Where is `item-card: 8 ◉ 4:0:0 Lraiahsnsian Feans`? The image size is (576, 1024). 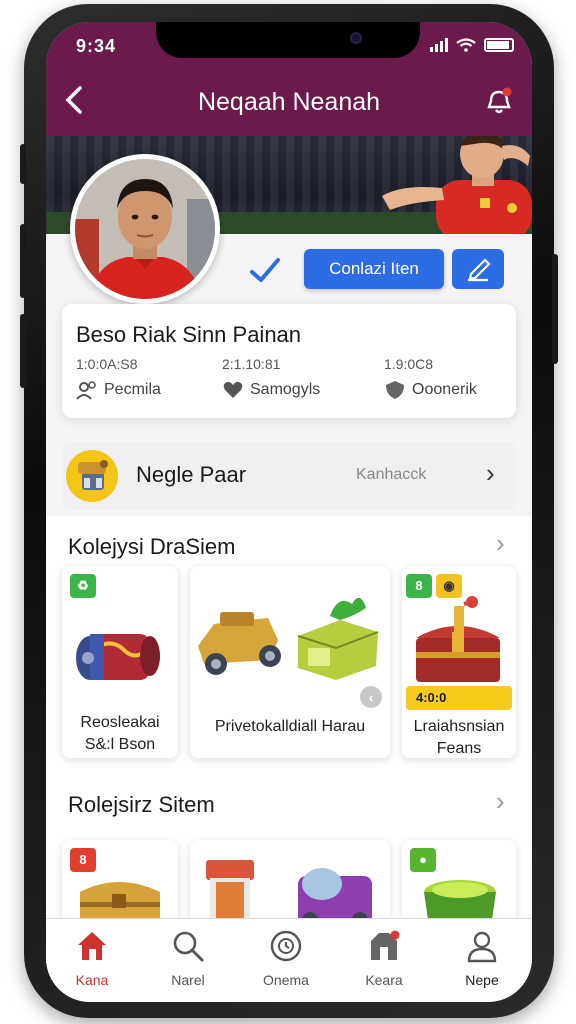 item-card: 8 ◉ 4:0:0 Lraiahsnsian Feans is located at coordinates (459, 662).